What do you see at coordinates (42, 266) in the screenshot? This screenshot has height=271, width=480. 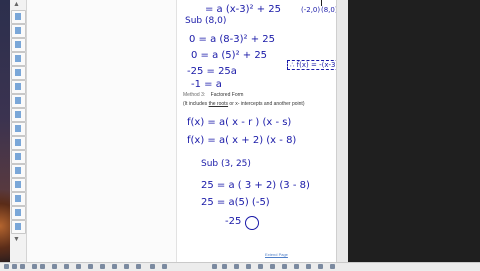 I see `eraser-icon` at bounding box center [42, 266].